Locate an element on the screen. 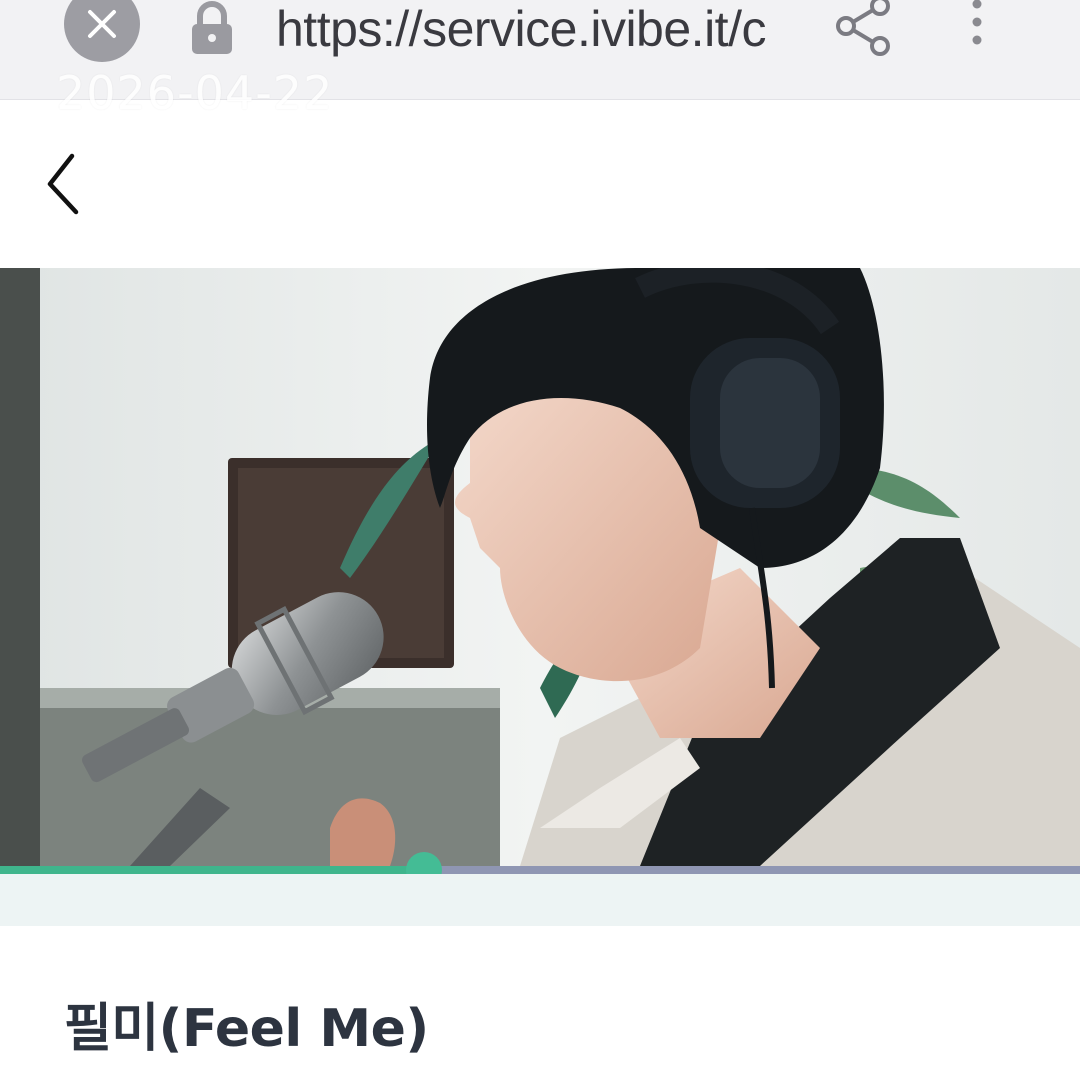 The height and width of the screenshot is (1080, 1080). progress-bar is located at coordinates (540, 870).